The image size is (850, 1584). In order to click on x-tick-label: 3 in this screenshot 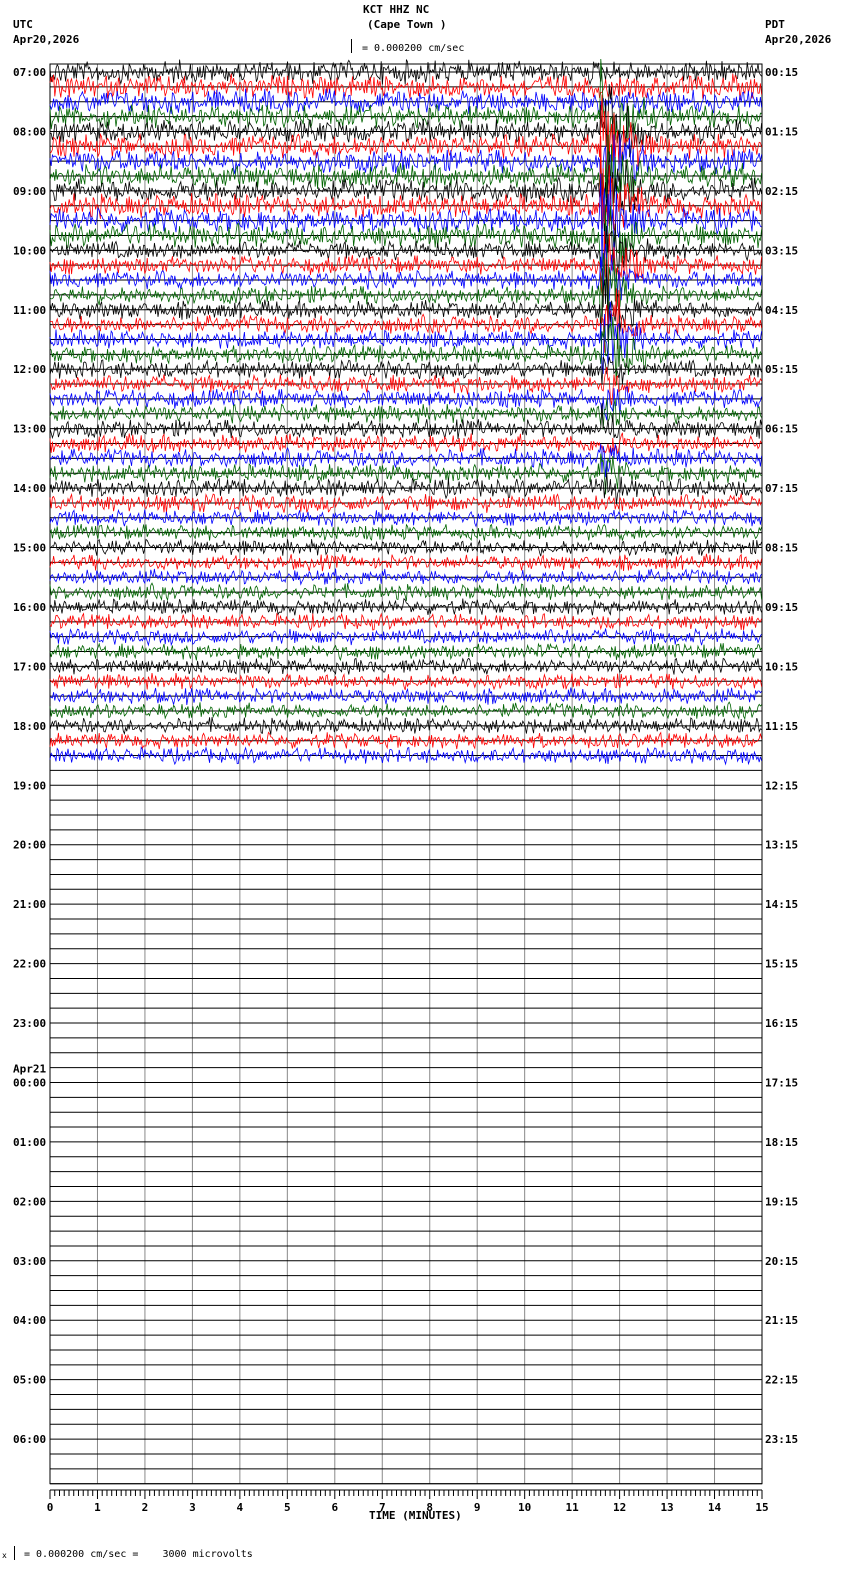, I will do `click(192, 1507)`.